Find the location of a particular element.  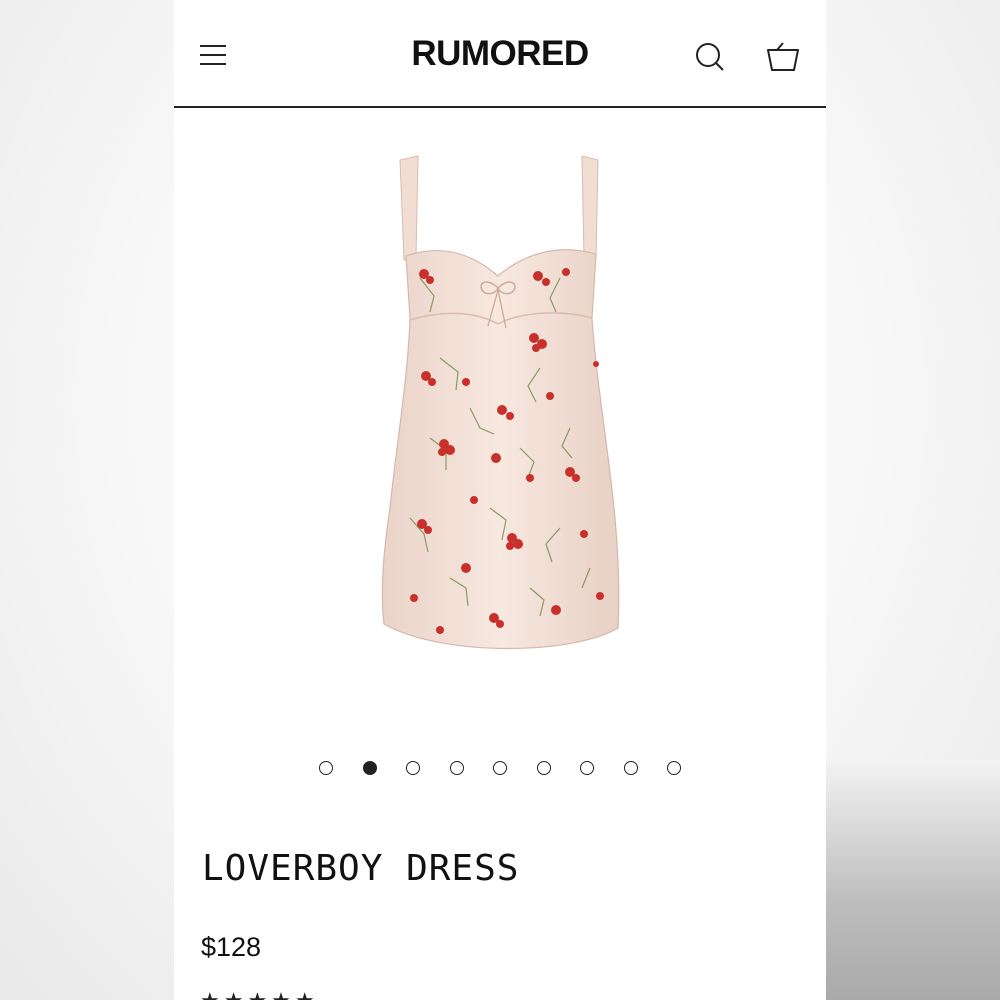

brand-logo: RUMORED is located at coordinates (500, 54).